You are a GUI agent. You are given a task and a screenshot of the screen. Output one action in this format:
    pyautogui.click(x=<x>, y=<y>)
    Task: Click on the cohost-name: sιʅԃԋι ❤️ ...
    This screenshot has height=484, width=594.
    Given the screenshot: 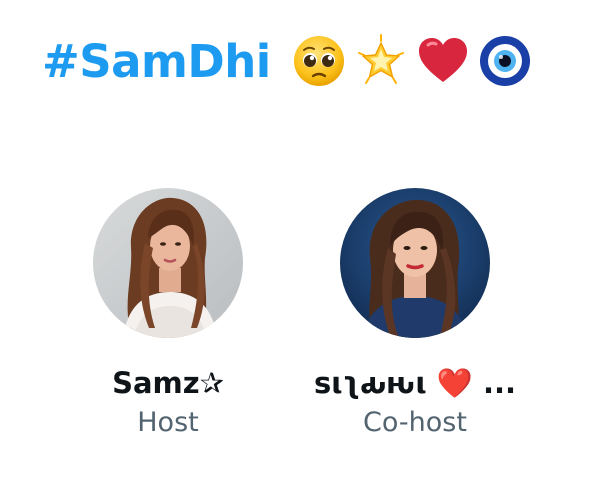 What is the action you would take?
    pyautogui.click(x=415, y=383)
    